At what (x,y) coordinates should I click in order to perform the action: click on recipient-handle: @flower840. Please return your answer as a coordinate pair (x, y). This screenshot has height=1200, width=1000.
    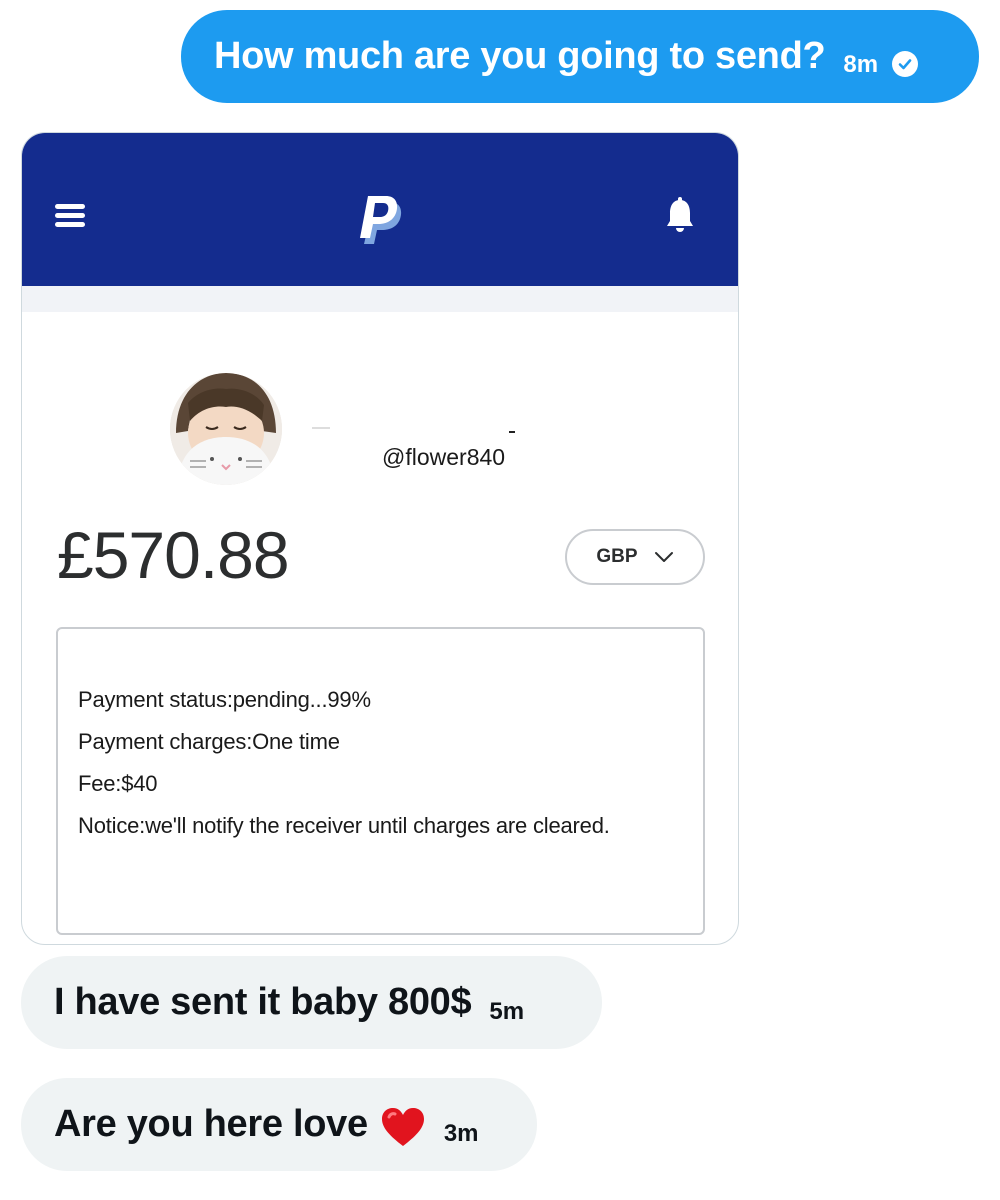
    Looking at the image, I should click on (444, 457).